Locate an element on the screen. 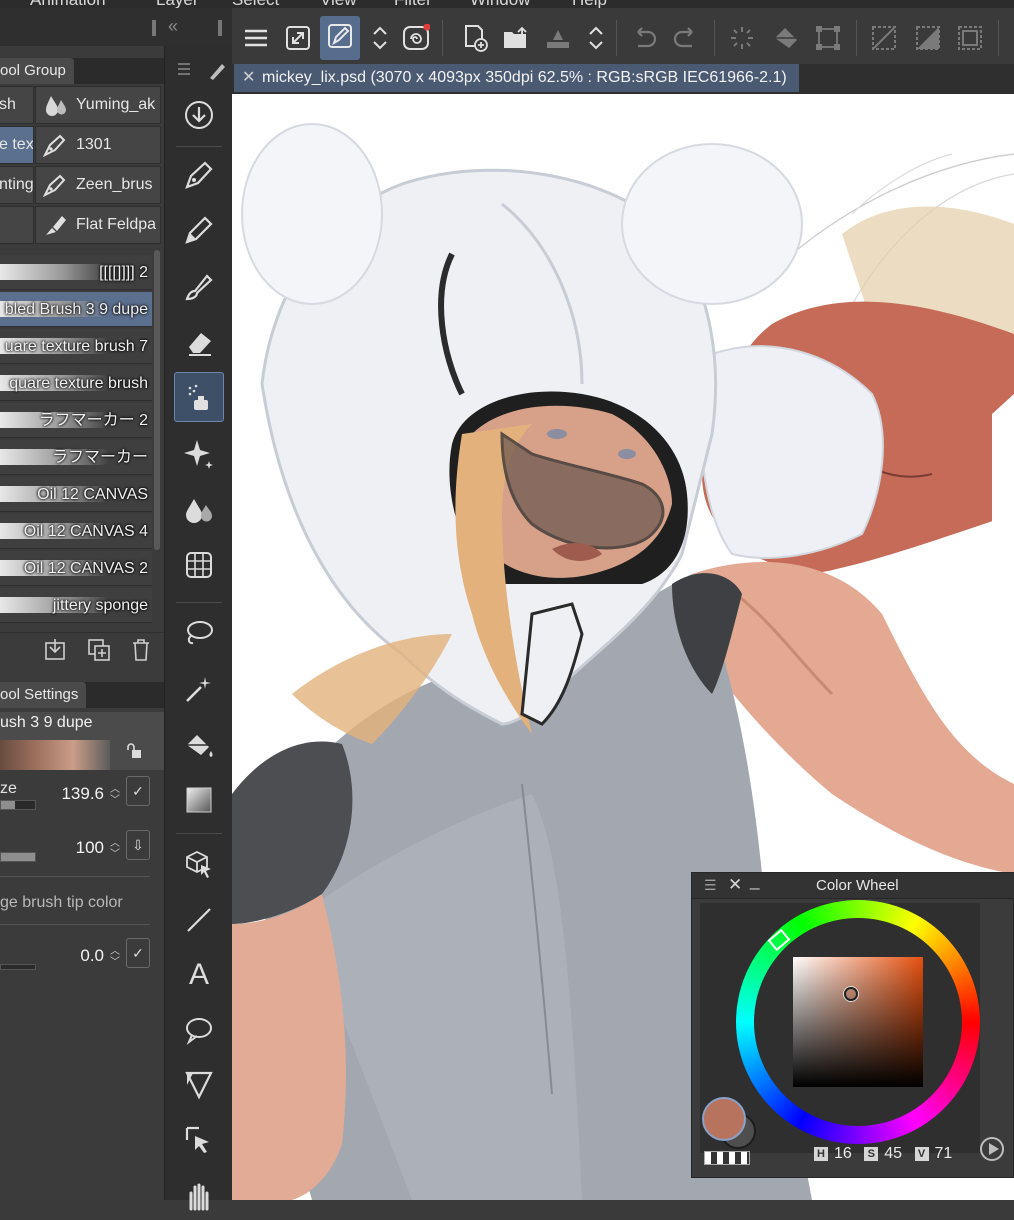 The image size is (1014, 1220). fullscreen-button is located at coordinates (298, 38).